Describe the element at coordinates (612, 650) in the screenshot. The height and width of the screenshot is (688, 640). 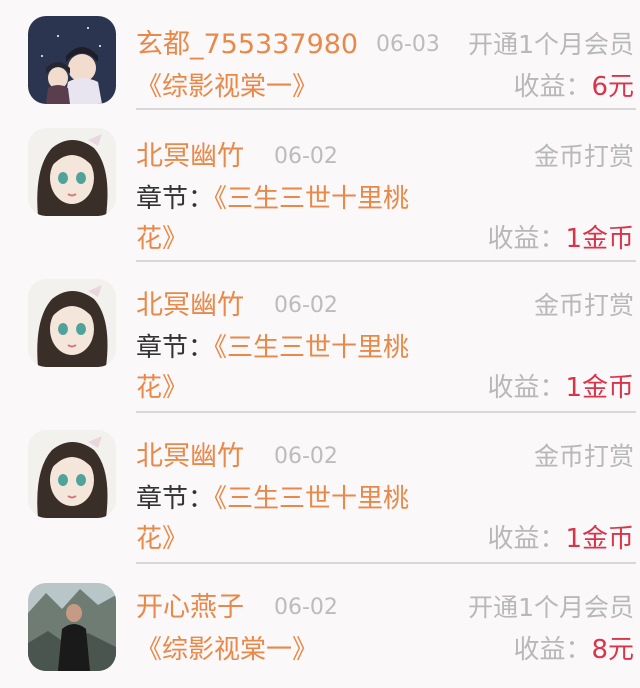
I see `earning-value: 8元` at that location.